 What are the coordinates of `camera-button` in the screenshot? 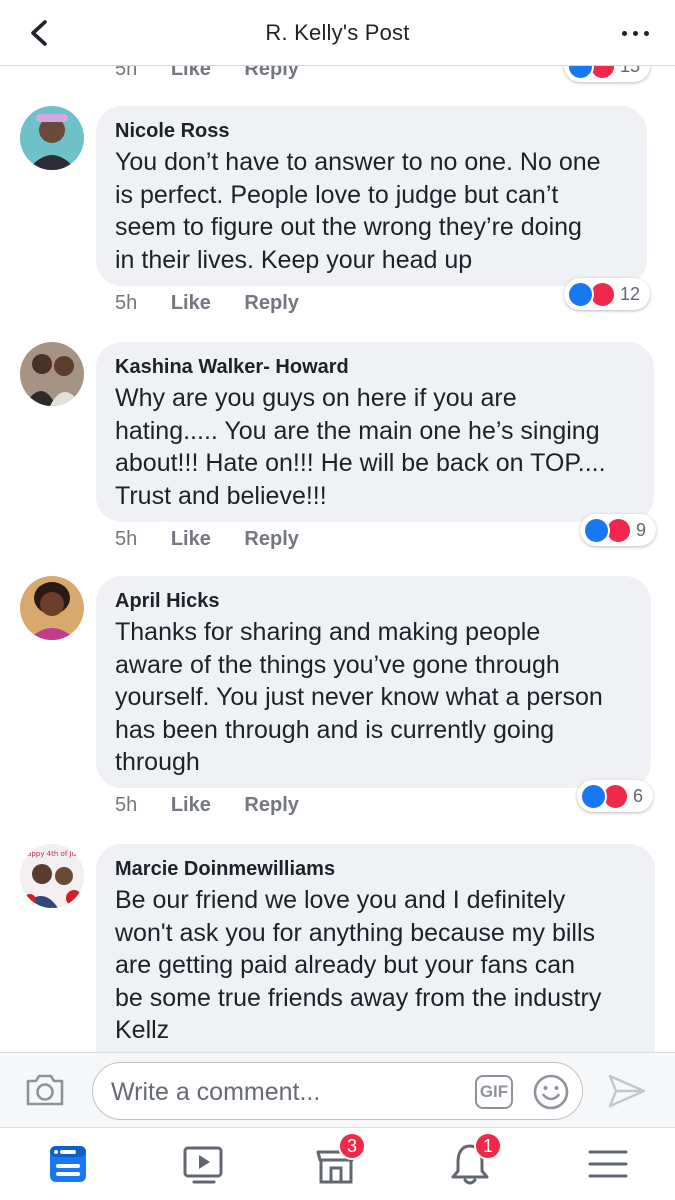 It's located at (45, 1090).